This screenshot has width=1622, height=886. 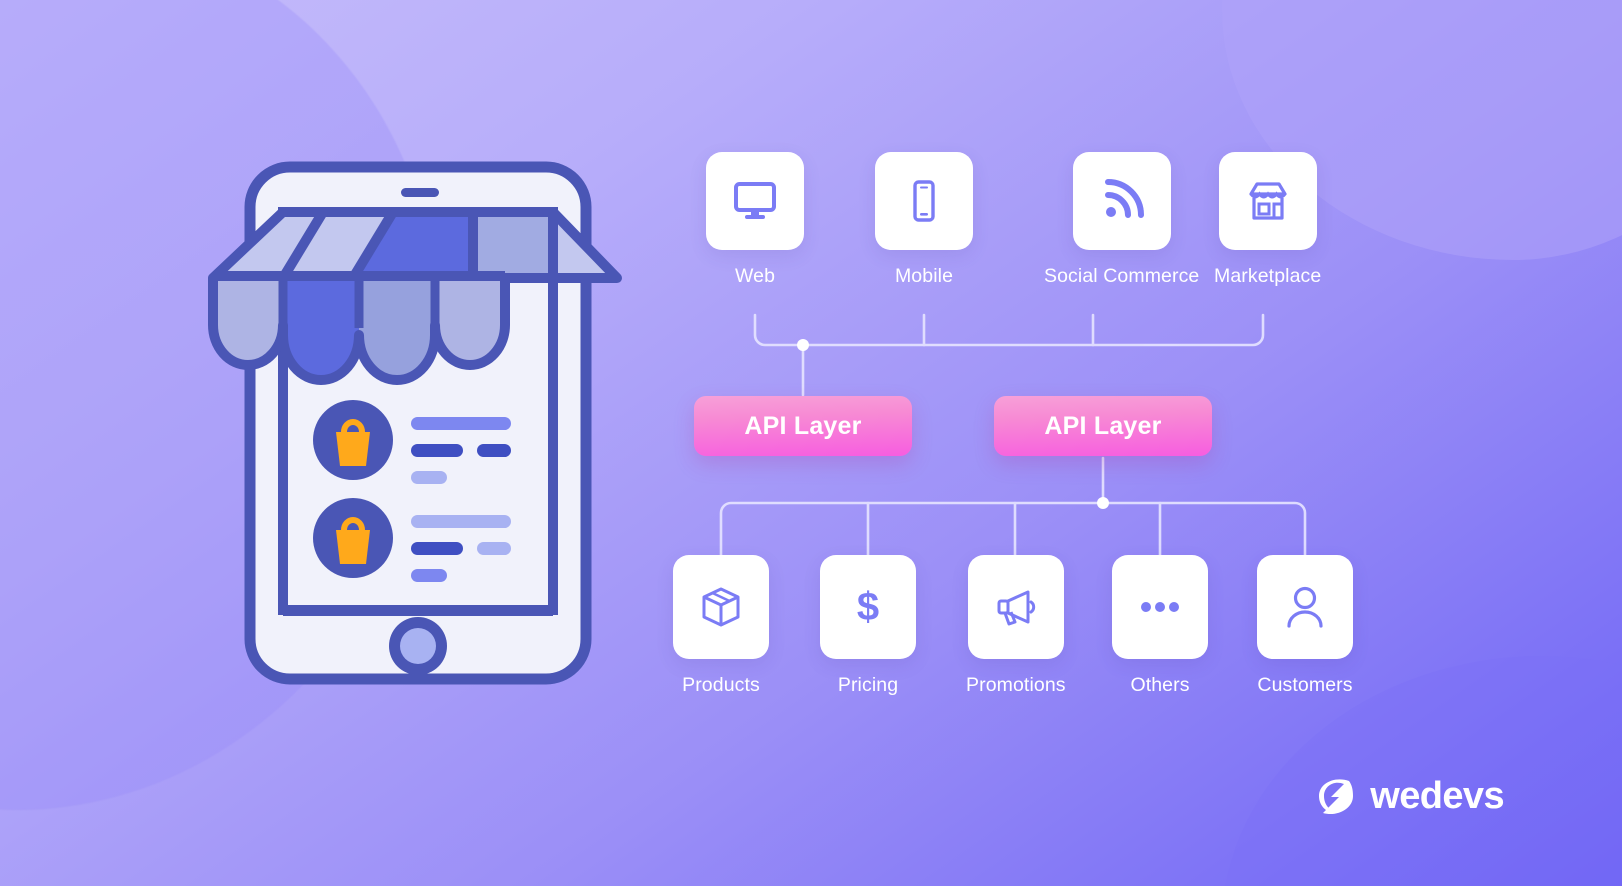 I want to click on channel-label-mobile: Mobile, so click(x=924, y=276).